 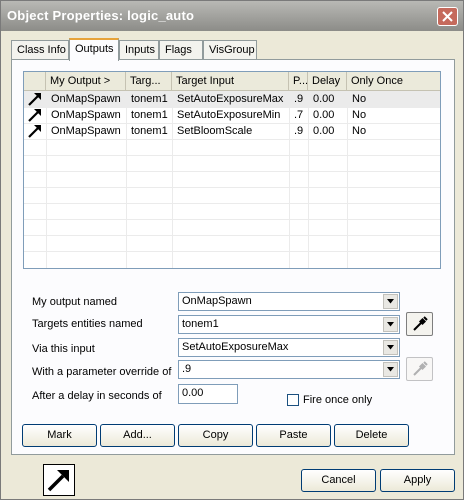 What do you see at coordinates (417, 480) in the screenshot?
I see `apply-button: Apply` at bounding box center [417, 480].